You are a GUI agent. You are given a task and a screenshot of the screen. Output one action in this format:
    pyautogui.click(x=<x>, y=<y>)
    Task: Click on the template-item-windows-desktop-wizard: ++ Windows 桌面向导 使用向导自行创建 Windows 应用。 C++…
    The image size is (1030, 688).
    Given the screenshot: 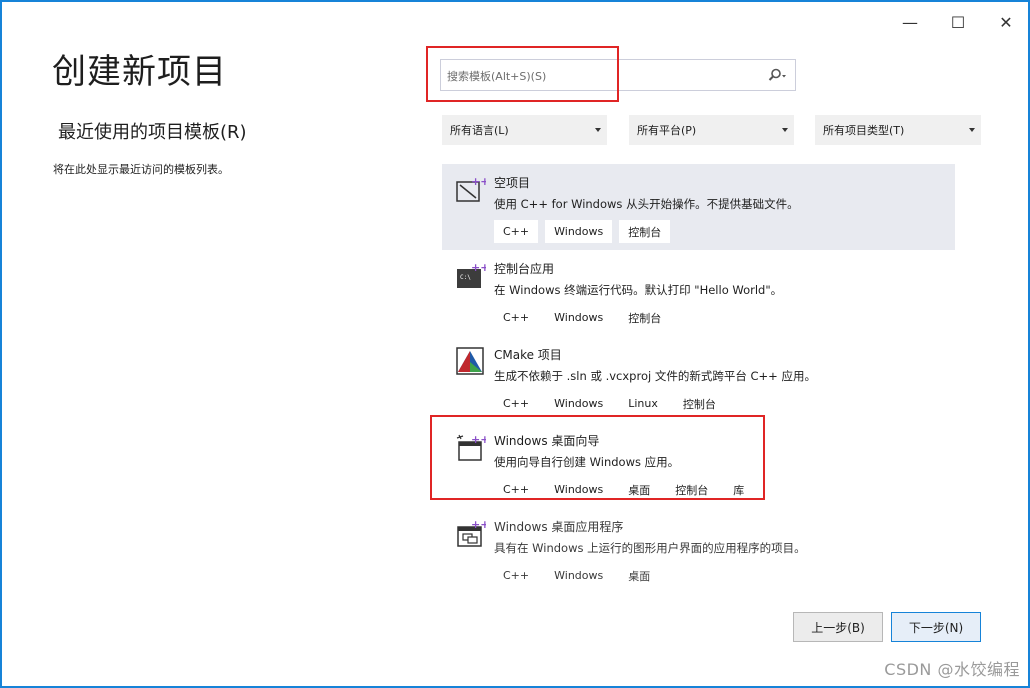 What is the action you would take?
    pyautogui.click(x=698, y=465)
    